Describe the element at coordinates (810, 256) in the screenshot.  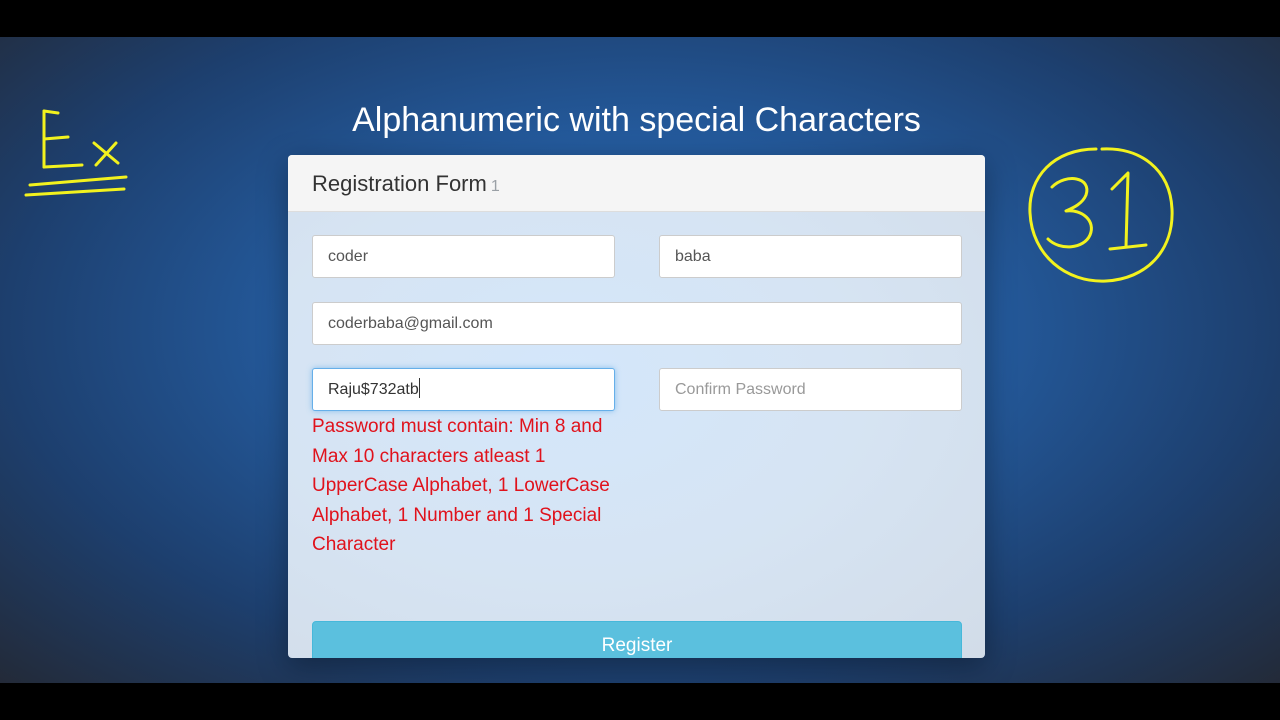
I see `last-name-input: baba` at that location.